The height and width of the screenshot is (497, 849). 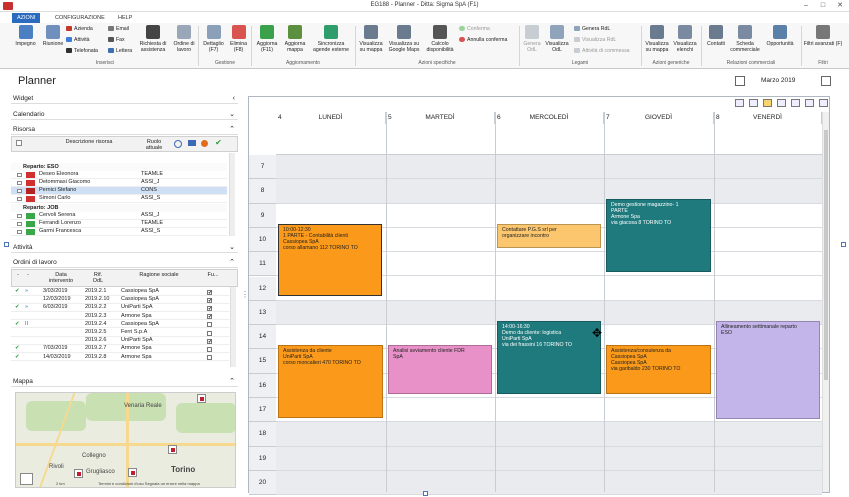 What do you see at coordinates (823, 103) in the screenshot?
I see `view-gantt-icon` at bounding box center [823, 103].